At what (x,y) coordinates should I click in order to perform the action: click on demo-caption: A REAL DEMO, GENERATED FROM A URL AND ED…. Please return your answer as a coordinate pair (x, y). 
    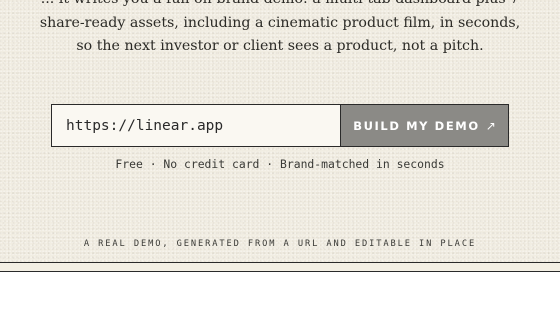
    Looking at the image, I should click on (280, 244).